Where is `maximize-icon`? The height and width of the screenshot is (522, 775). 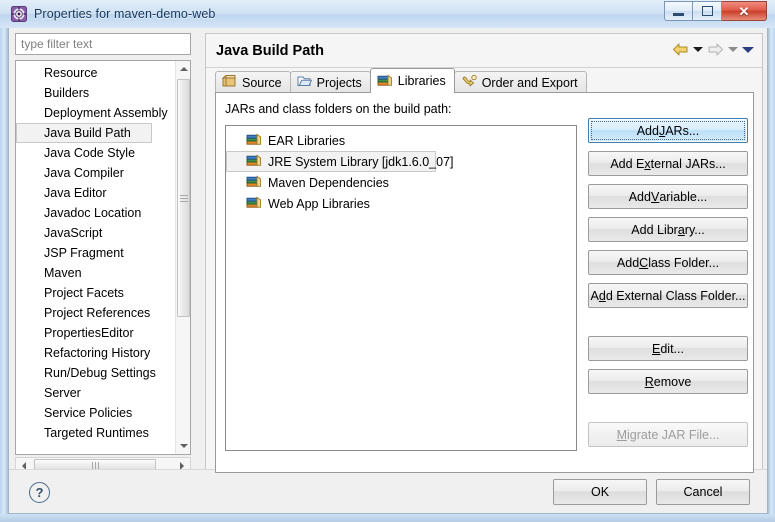 maximize-icon is located at coordinates (707, 11).